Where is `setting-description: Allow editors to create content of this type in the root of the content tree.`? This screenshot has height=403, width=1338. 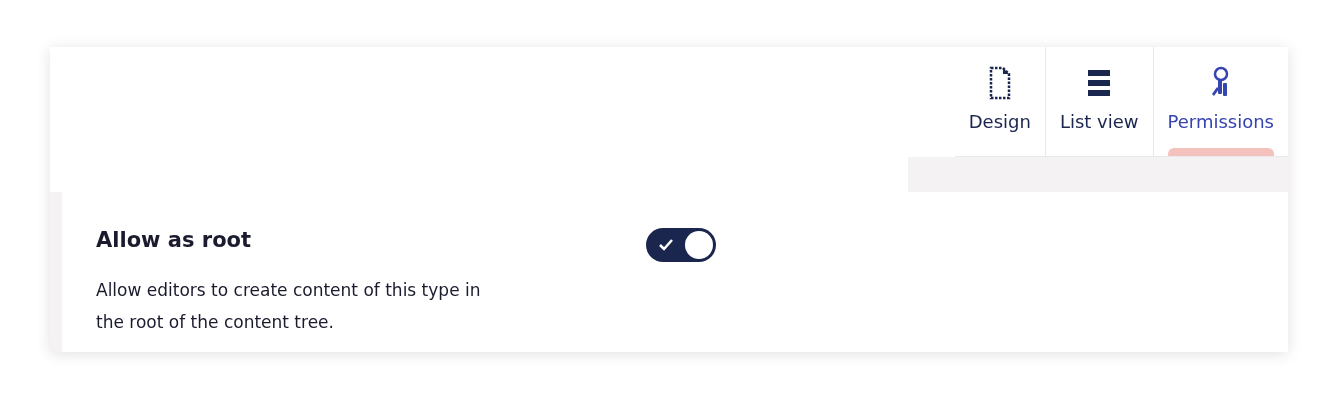 setting-description: Allow editors to create content of this type in the root of the content tree. is located at coordinates (289, 306).